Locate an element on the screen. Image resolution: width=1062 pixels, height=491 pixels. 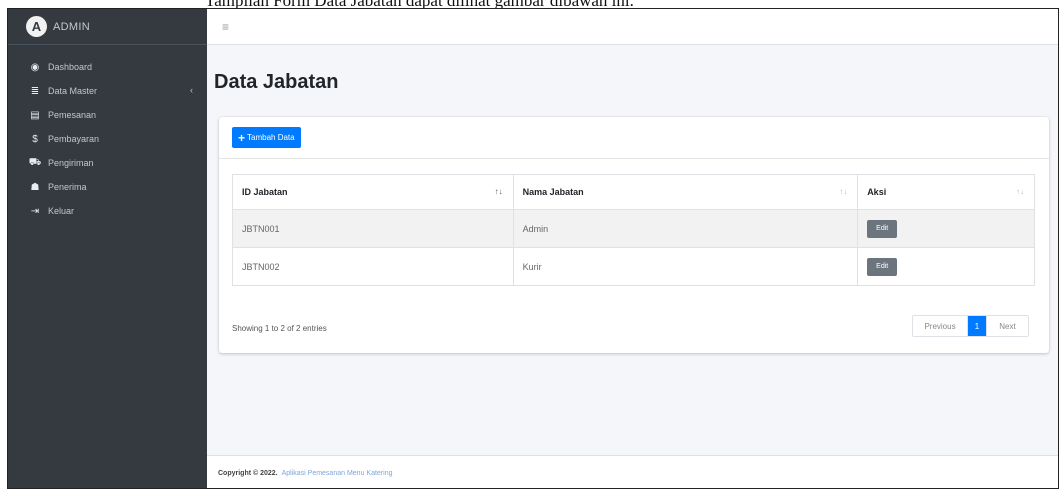
cell-nama: Admin is located at coordinates (685, 228).